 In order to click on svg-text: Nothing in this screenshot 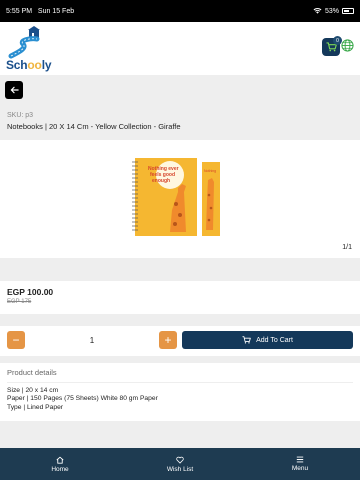, I will do `click(210, 171)`.